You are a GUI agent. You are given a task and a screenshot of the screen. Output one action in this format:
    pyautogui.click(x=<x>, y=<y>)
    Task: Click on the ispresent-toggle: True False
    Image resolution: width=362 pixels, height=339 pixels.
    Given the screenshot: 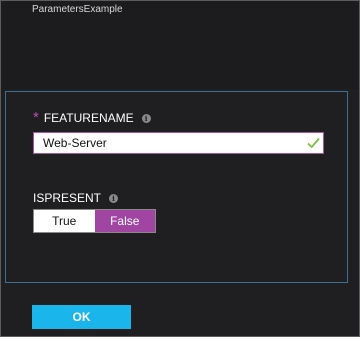 What is the action you would take?
    pyautogui.click(x=94, y=221)
    